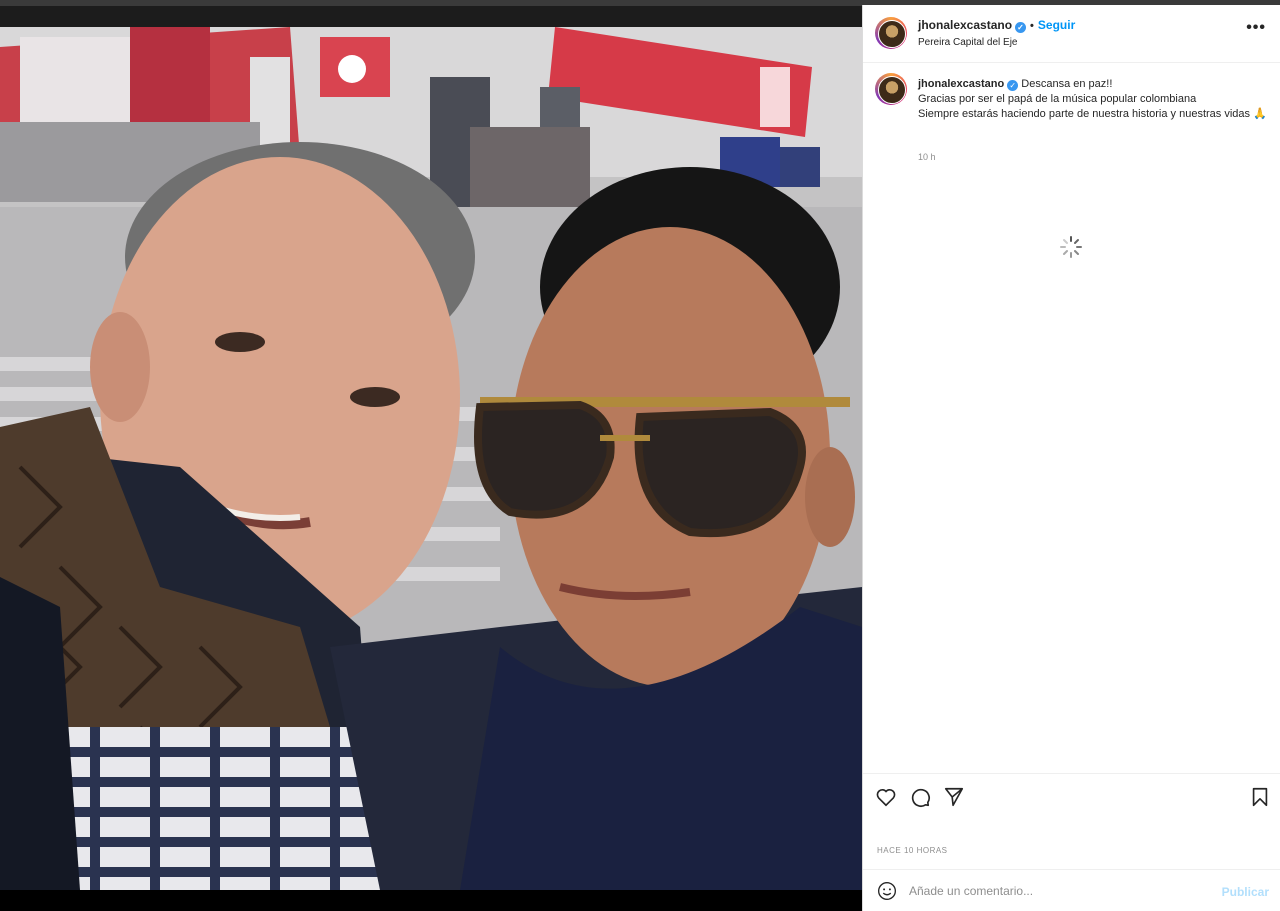  I want to click on comment-bar: Publicar, so click(1071, 890).